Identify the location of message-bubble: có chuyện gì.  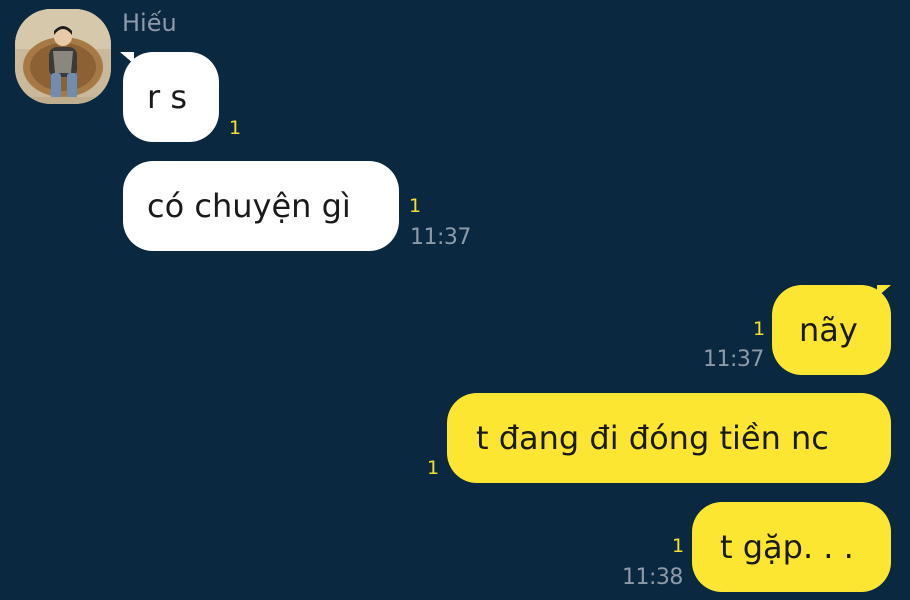
(261, 206).